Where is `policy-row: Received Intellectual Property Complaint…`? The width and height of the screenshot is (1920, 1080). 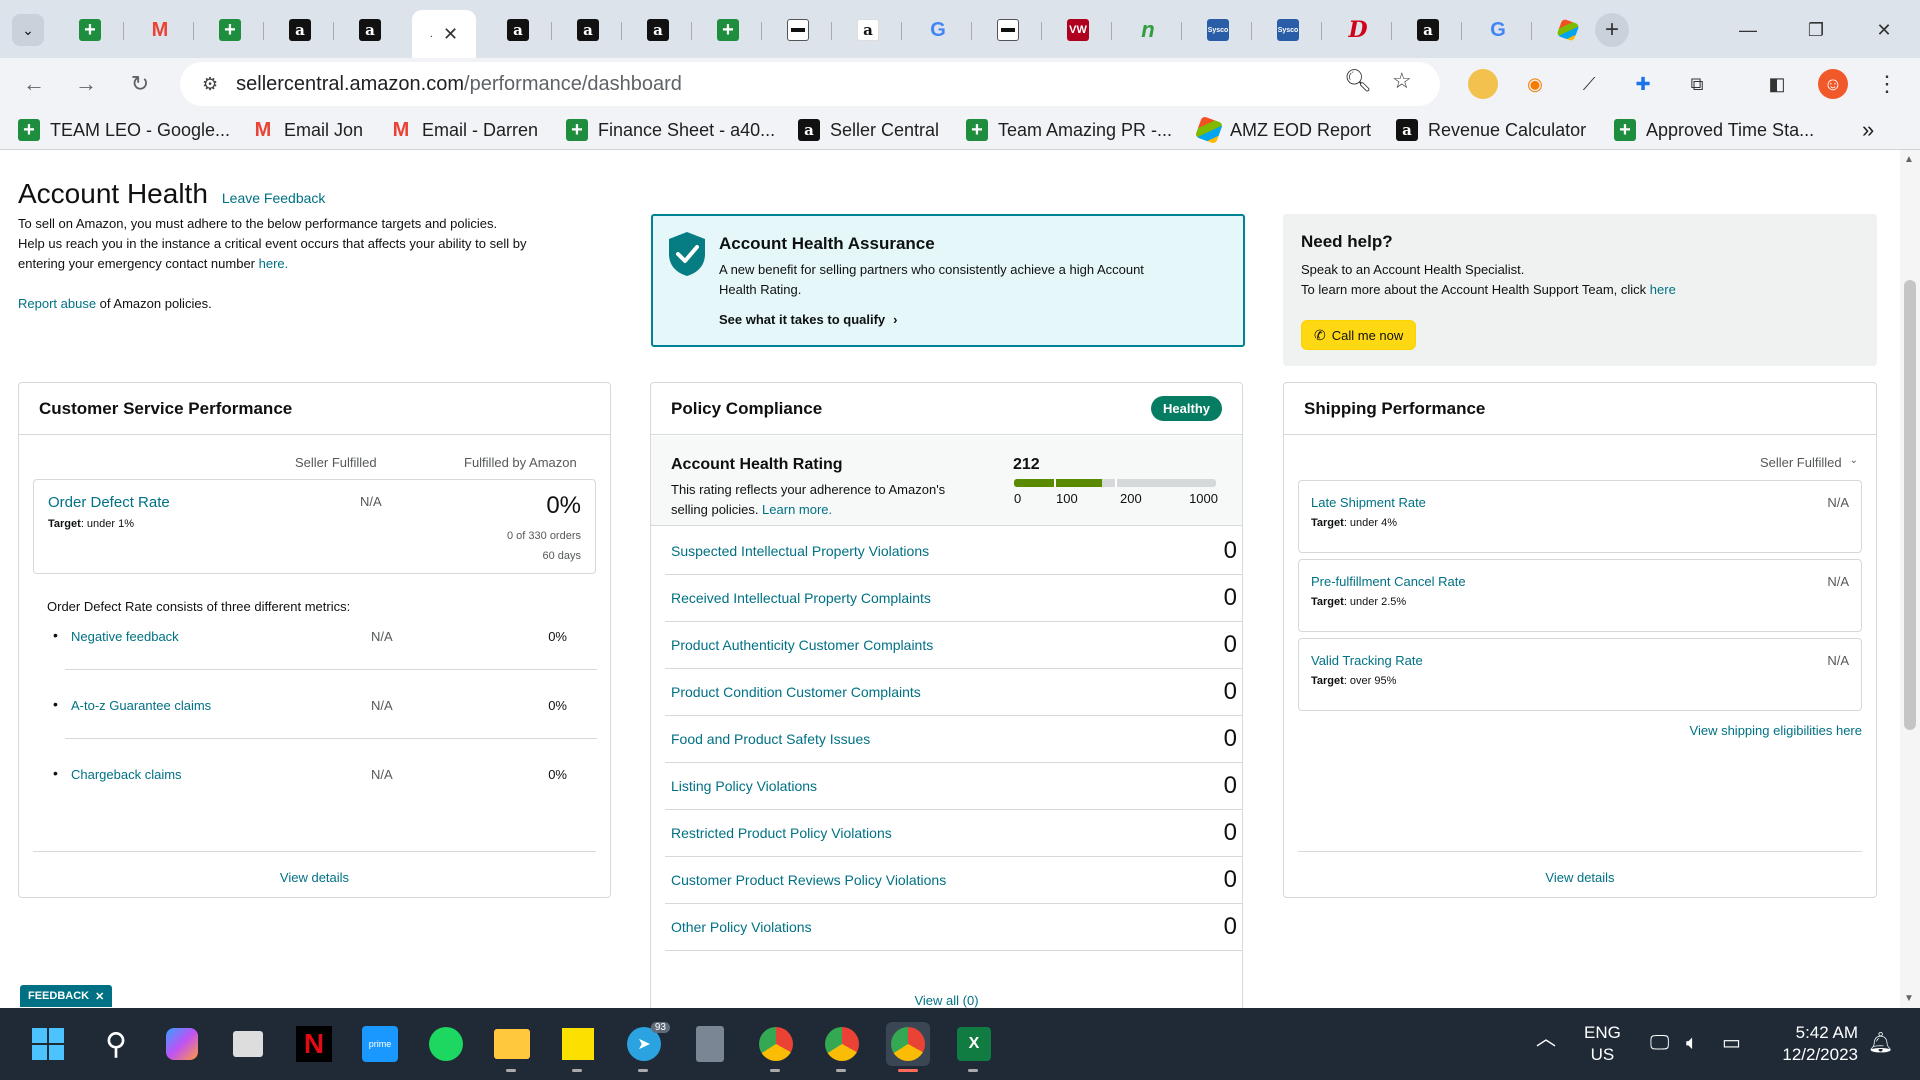
policy-row: Received Intellectual Property Complaint… is located at coordinates (954, 598).